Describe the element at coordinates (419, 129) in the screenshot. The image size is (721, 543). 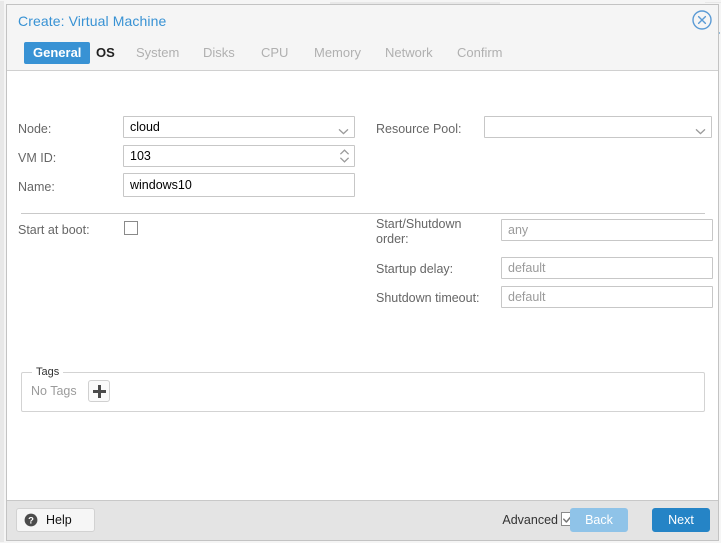
I see `resource-pool-label: Resource Pool:` at that location.